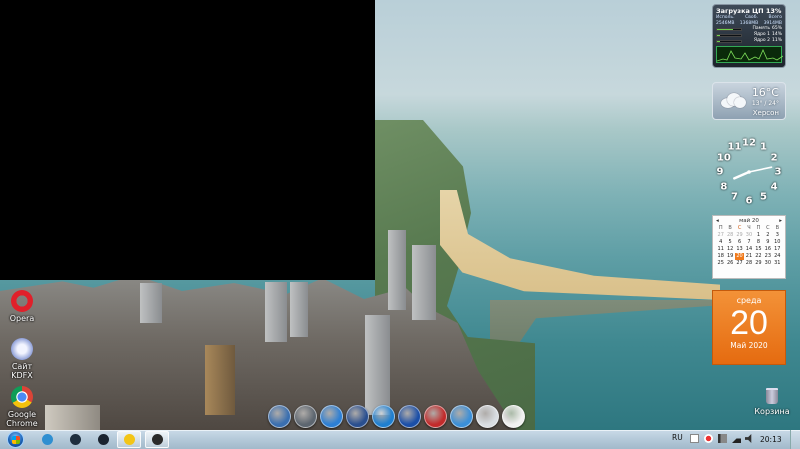 This screenshot has height=449, width=800. Describe the element at coordinates (729, 242) in the screenshot. I see `calendar-day: 5` at that location.